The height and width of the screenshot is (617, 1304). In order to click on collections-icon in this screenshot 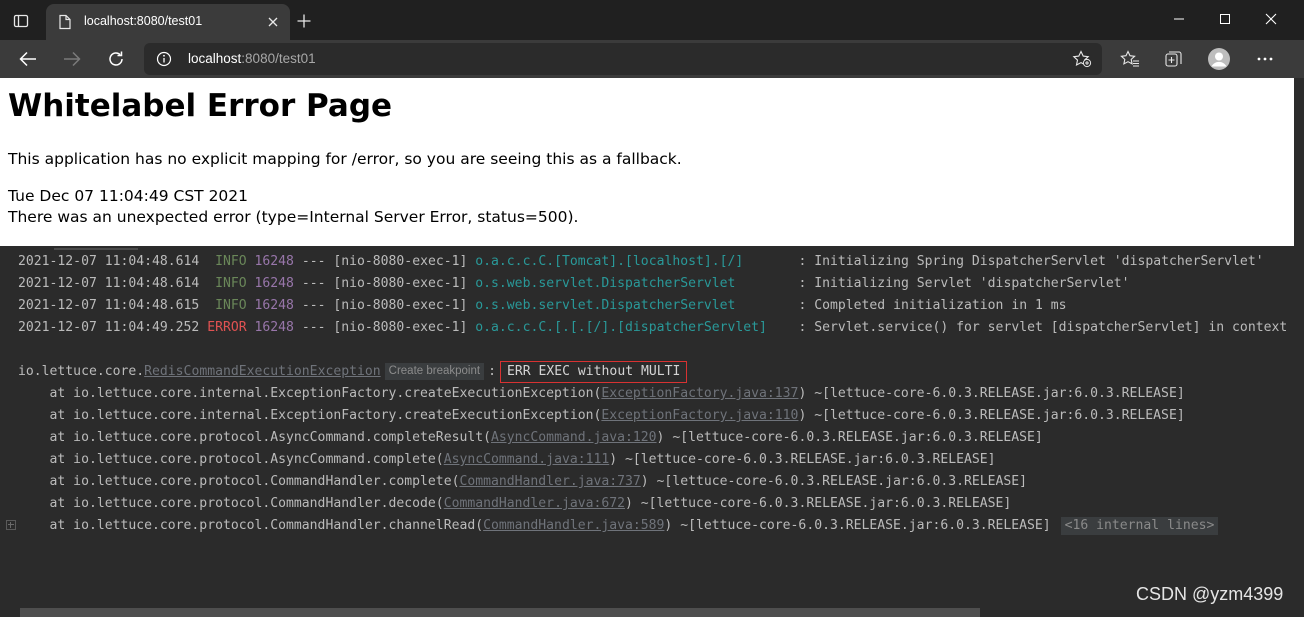, I will do `click(1173, 59)`.